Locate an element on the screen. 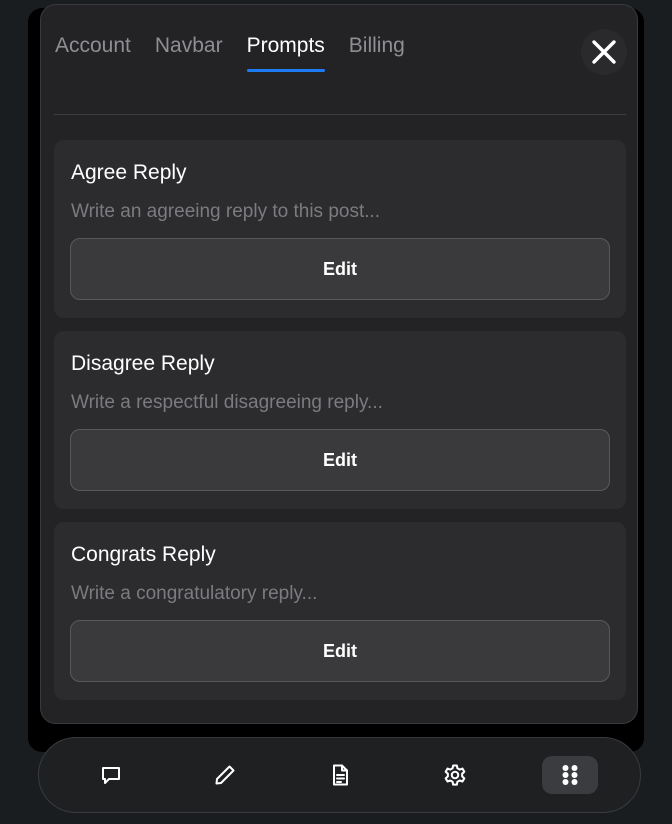  edit-button-congrats: Edit is located at coordinates (340, 651).